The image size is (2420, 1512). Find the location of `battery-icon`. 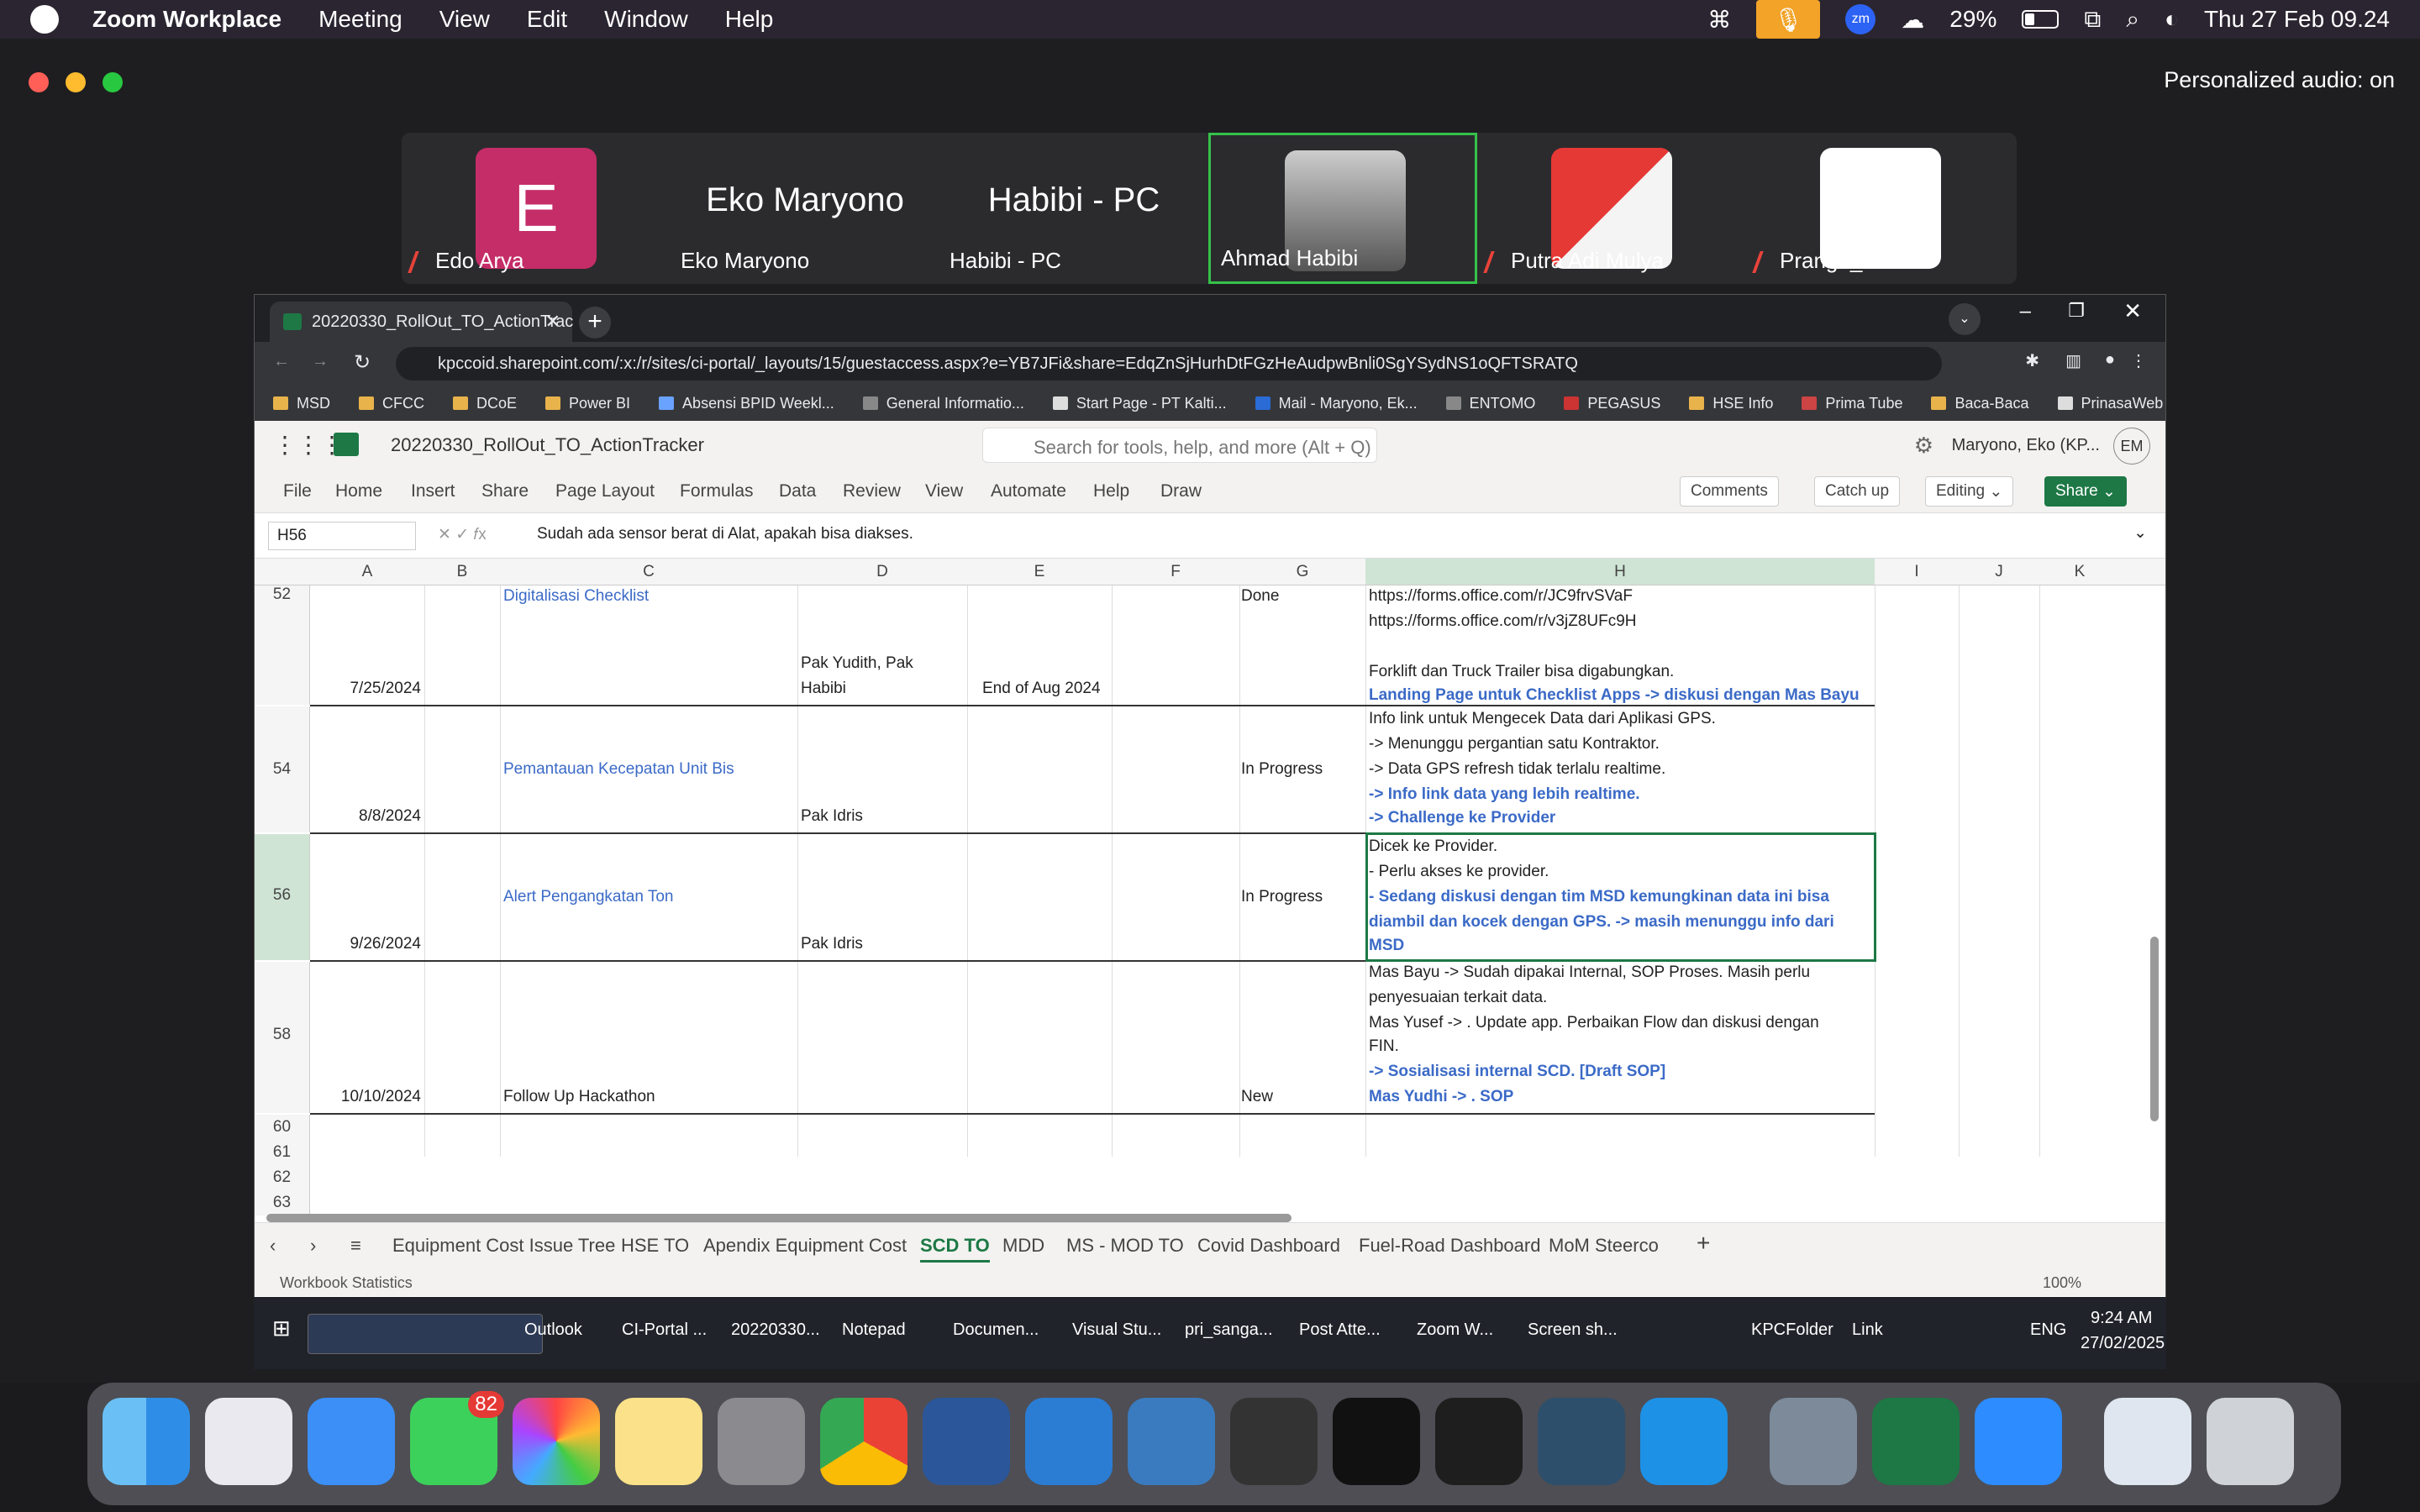

battery-icon is located at coordinates (2041, 19).